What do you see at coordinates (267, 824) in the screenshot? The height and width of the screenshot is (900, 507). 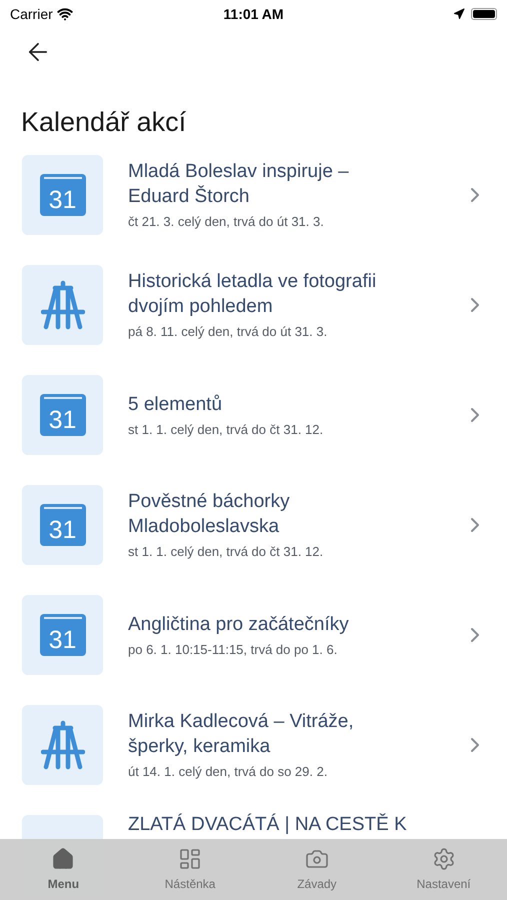 I see `event-title: ZLATÁ DVACÁTÁ | NA CESTĚ K` at bounding box center [267, 824].